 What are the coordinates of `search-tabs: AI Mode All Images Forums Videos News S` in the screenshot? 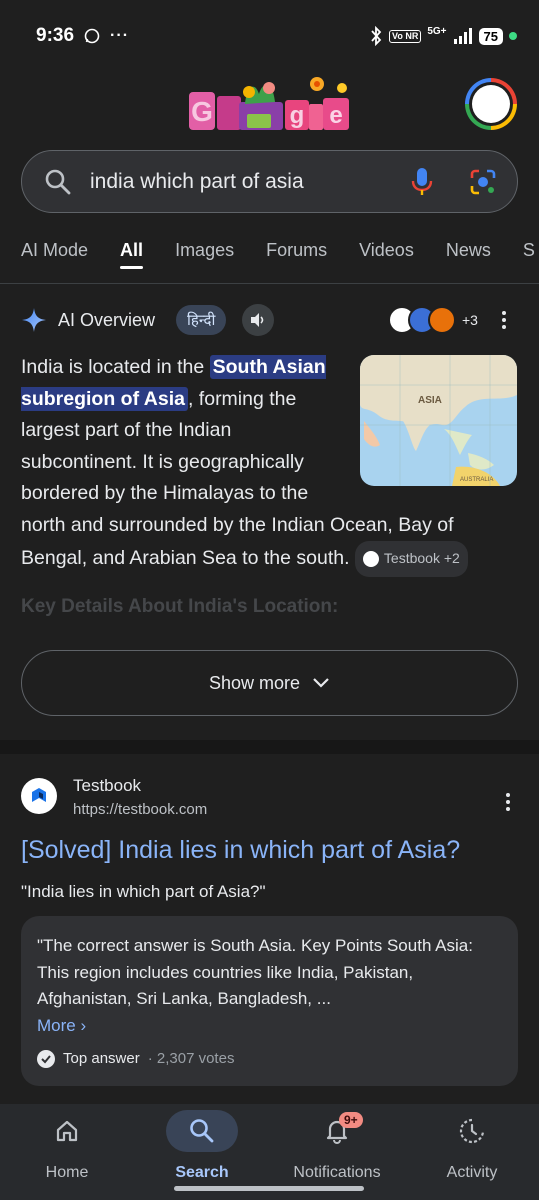 It's located at (280, 254).